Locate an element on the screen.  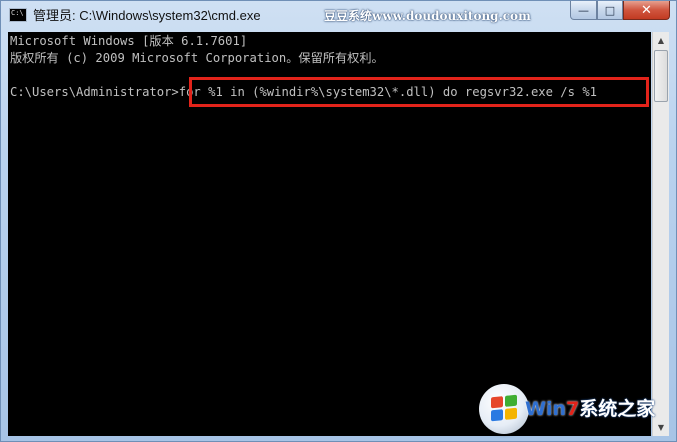
window-controls: — □ ✕ is located at coordinates (620, 11).